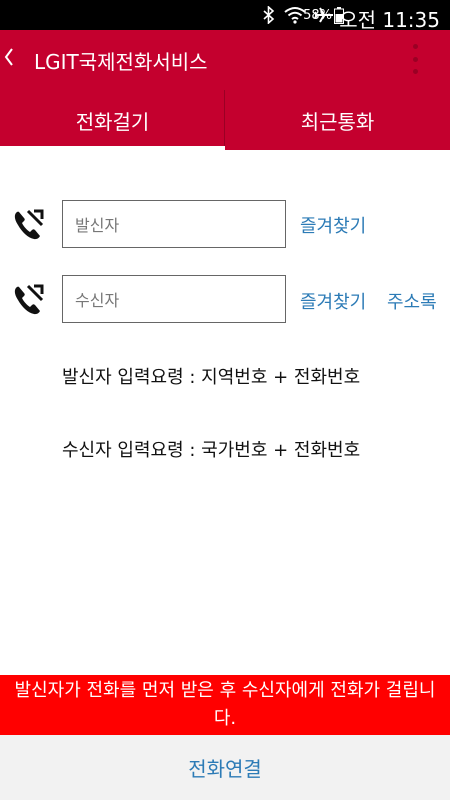 The image size is (450, 800). What do you see at coordinates (121, 62) in the screenshot?
I see `app-title: LGIT국제전화서비스` at bounding box center [121, 62].